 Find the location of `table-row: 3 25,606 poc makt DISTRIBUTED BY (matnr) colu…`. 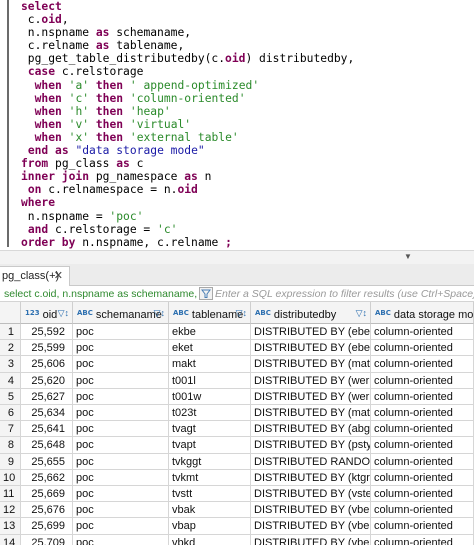

table-row: 3 25,606 poc makt DISTRIBUTED BY (matnr) colu… is located at coordinates (237, 364).